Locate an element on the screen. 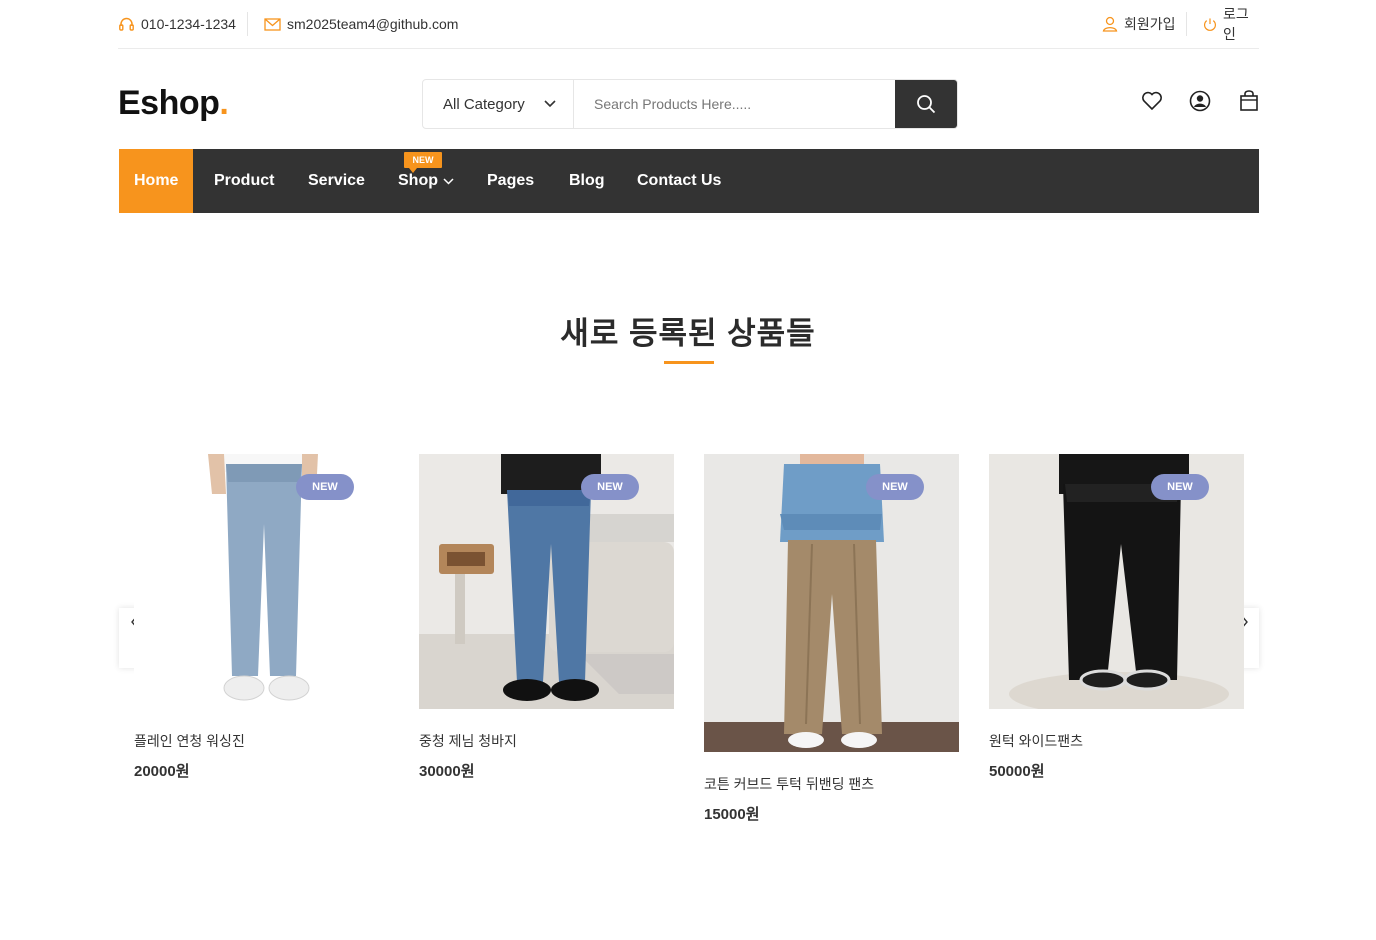 The width and height of the screenshot is (1376, 940). product-card: NEW 중청 제님 청바지 30000원 is located at coordinates (546, 617).